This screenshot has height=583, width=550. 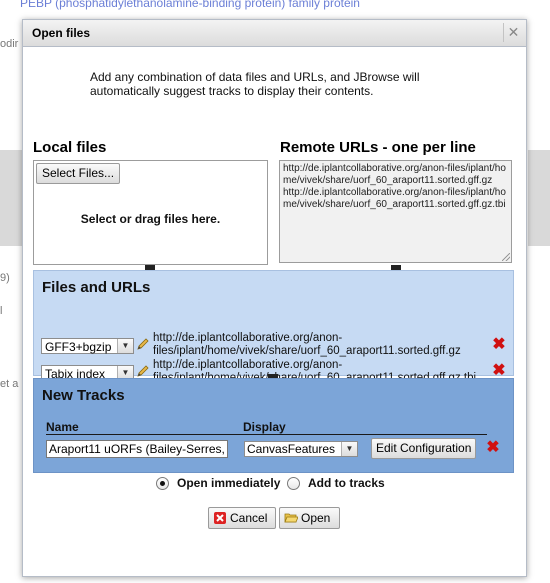 I want to click on cancel-button: Cancel, so click(x=242, y=518).